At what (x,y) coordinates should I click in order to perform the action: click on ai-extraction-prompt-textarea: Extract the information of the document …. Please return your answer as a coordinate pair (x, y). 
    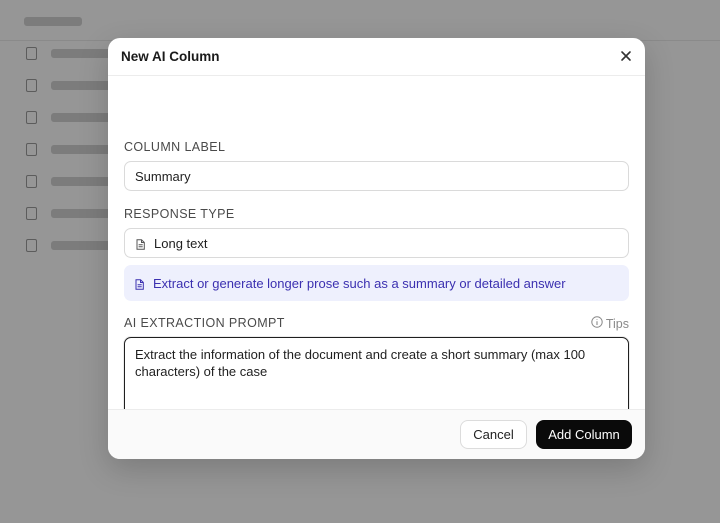
    Looking at the image, I should click on (376, 377).